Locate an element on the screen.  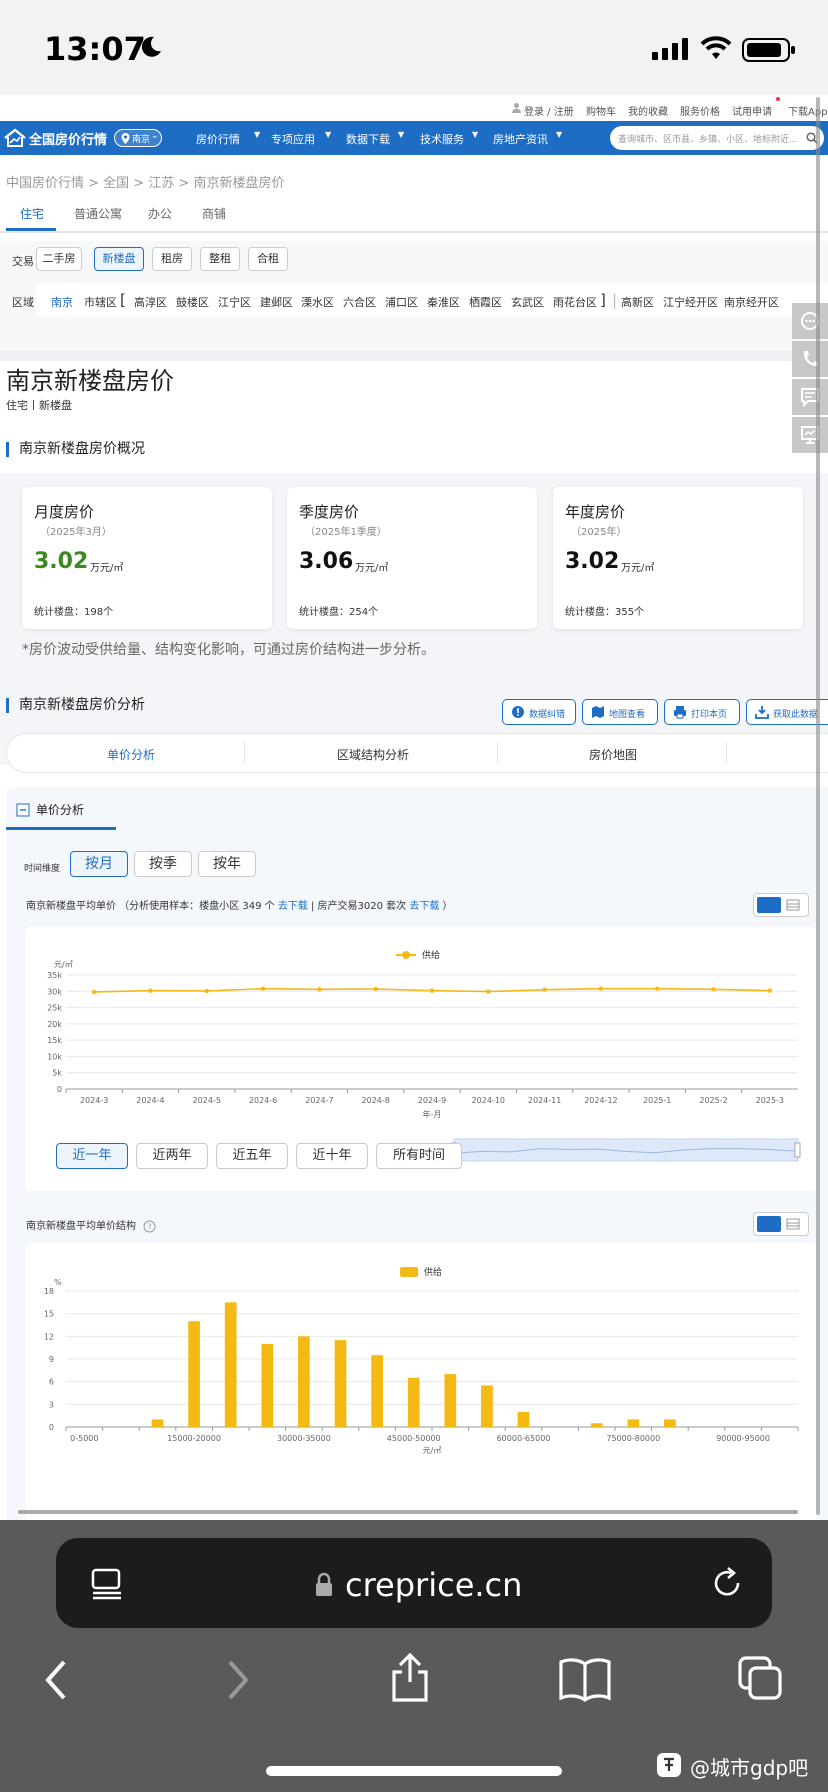
side-chat-button is located at coordinates (810, 321).